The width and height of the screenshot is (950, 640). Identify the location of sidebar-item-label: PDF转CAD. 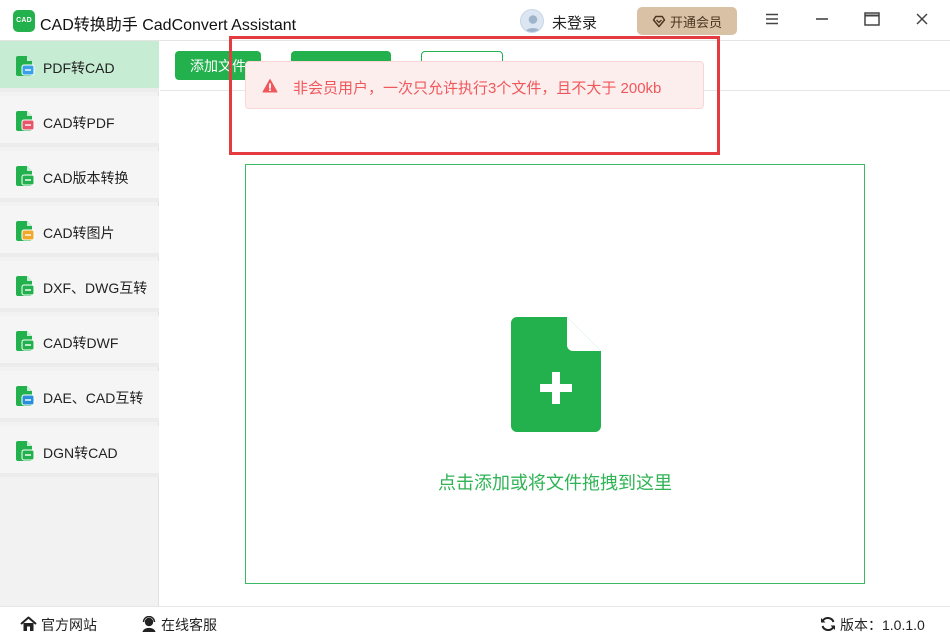
(79, 68).